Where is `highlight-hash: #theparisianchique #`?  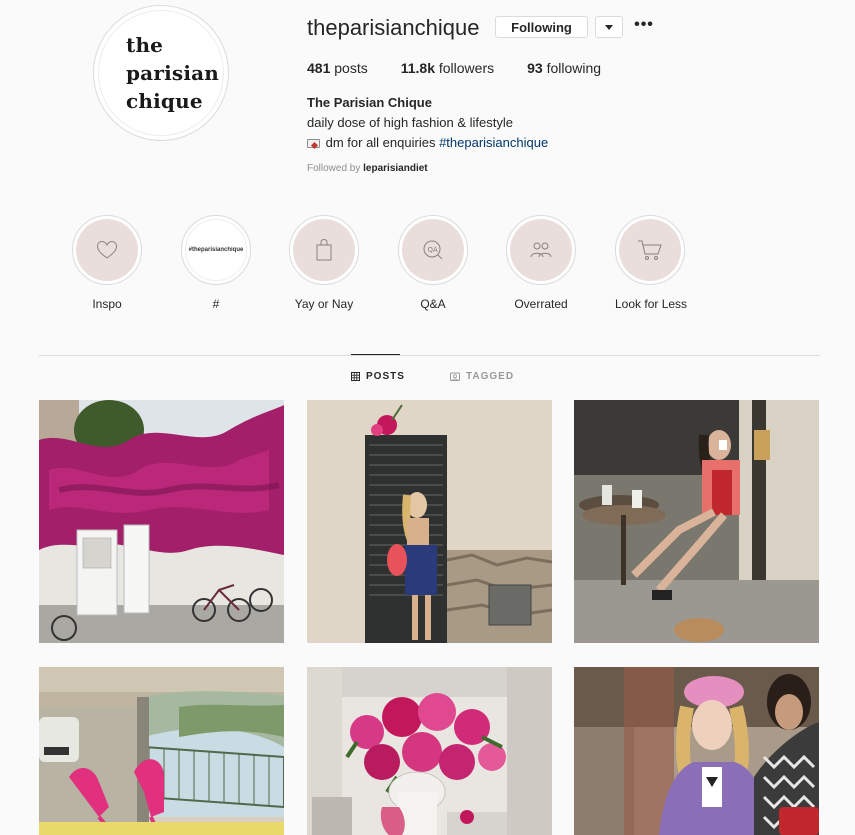 highlight-hash: #theparisianchique # is located at coordinates (216, 263).